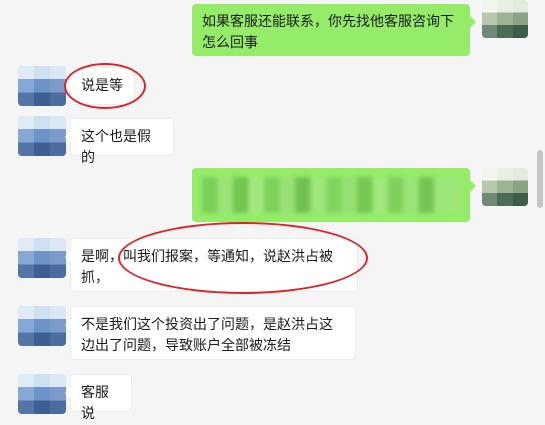 Image resolution: width=545 pixels, height=425 pixels. Describe the element at coordinates (207, 267) in the screenshot. I see `message-text: 是啊，叫我们报案，等通知，说赵洪占被抓，` at that location.